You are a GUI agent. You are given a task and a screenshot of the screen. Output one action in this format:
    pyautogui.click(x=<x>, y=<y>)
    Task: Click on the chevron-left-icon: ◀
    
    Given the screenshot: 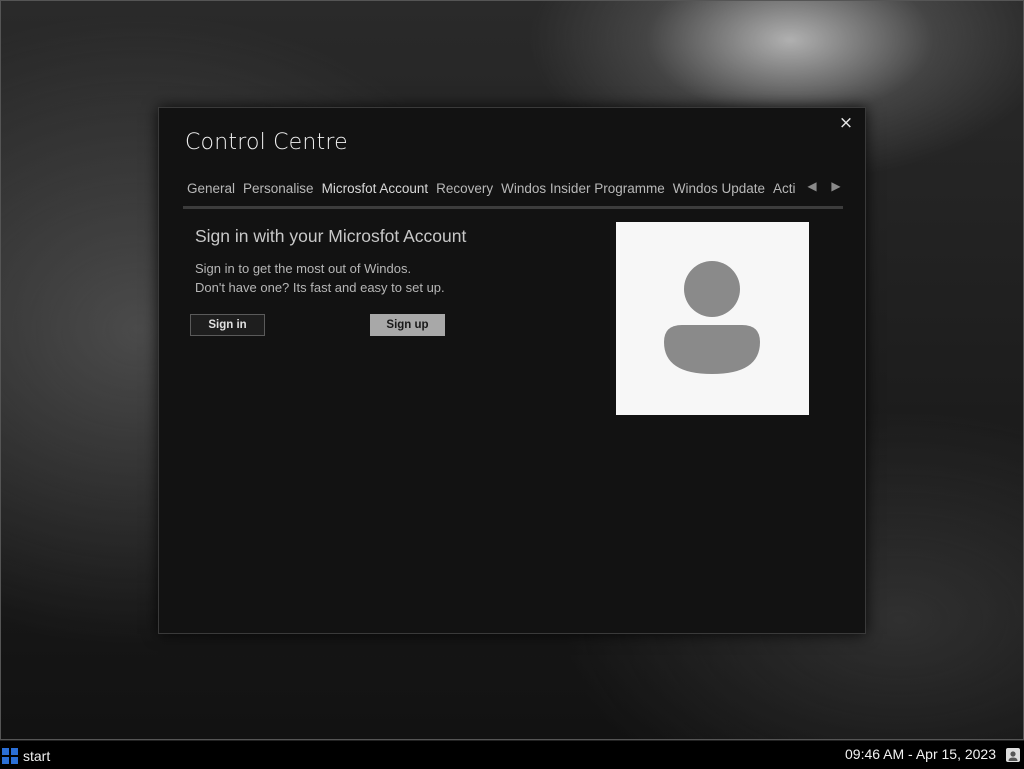 What is the action you would take?
    pyautogui.click(x=812, y=188)
    